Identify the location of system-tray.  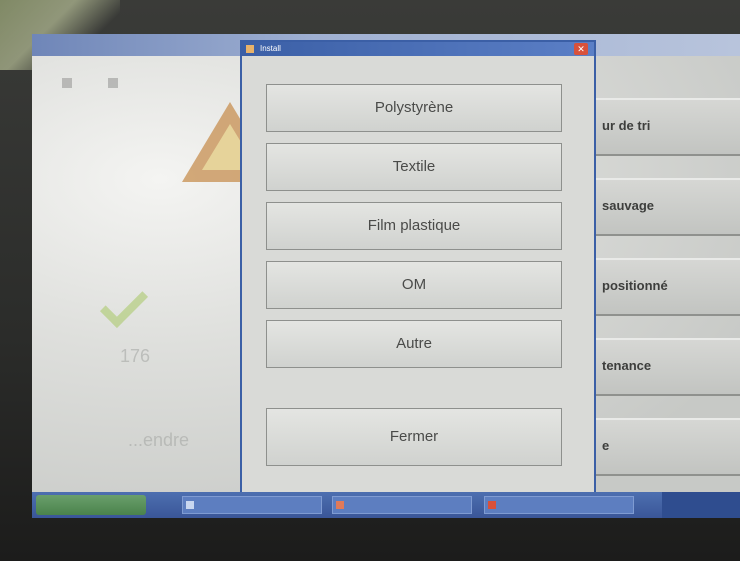
(701, 505).